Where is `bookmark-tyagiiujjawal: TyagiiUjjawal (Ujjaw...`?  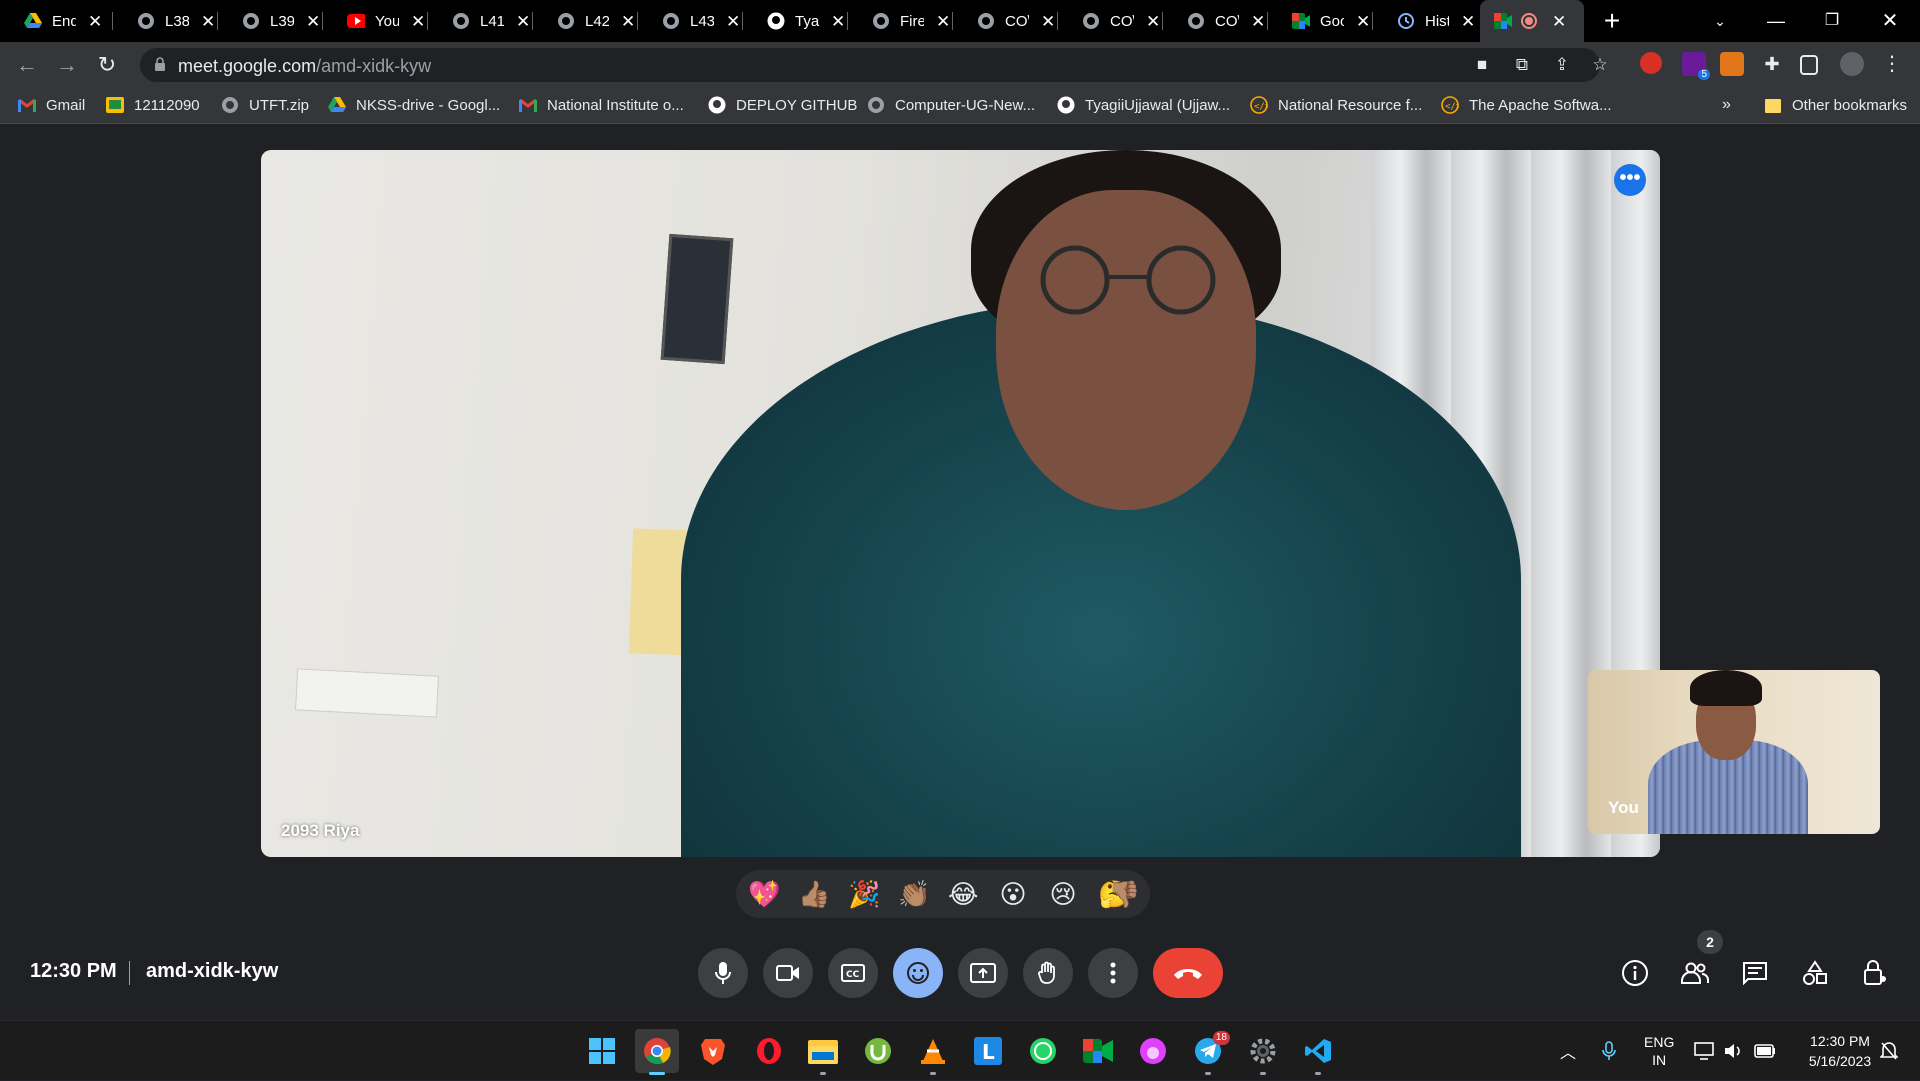
bookmark-tyagiiujjawal: TyagiiUjjawal (Ujjaw... is located at coordinates (1143, 105).